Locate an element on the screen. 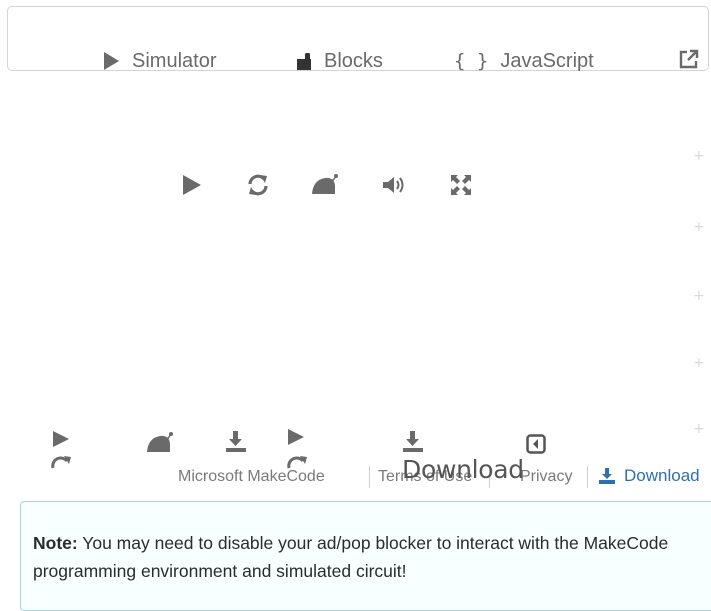 Image resolution: width=711 pixels, height=611 pixels. puzzle-piece-icon is located at coordinates (304, 61).